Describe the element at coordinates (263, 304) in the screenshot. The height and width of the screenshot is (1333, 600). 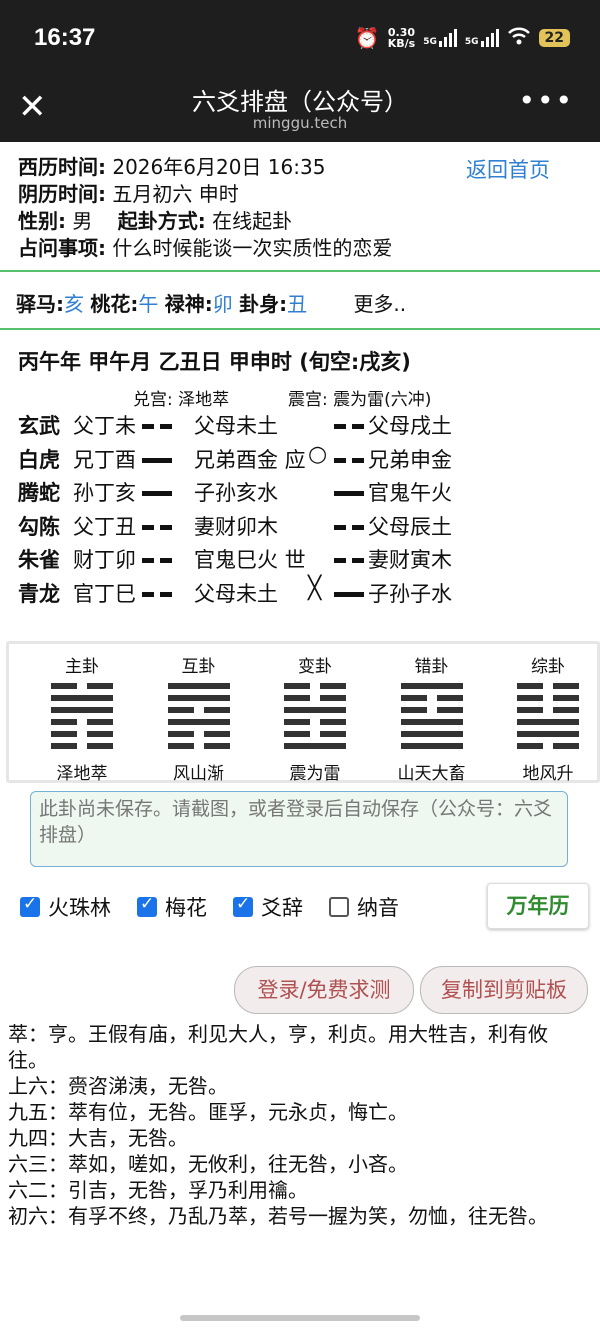
I see `guashen-label: 卦身:` at that location.